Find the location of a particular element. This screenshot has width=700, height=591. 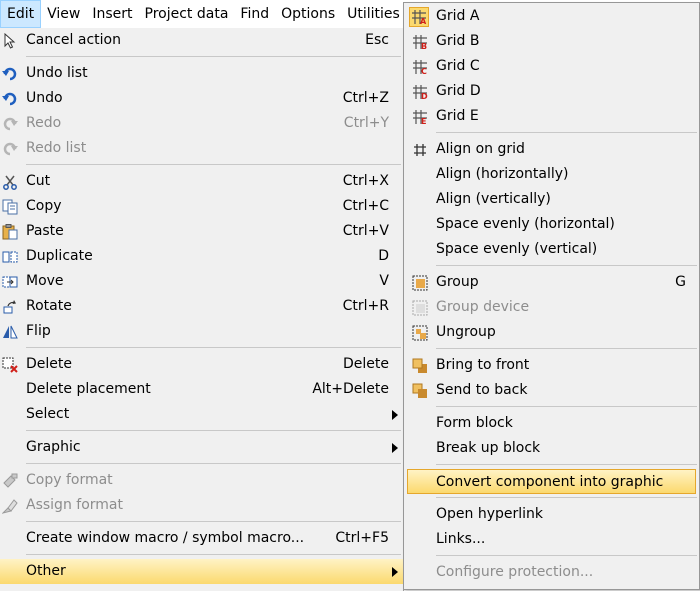

menu-item-cut: Cut Ctrl+X is located at coordinates (201, 181).